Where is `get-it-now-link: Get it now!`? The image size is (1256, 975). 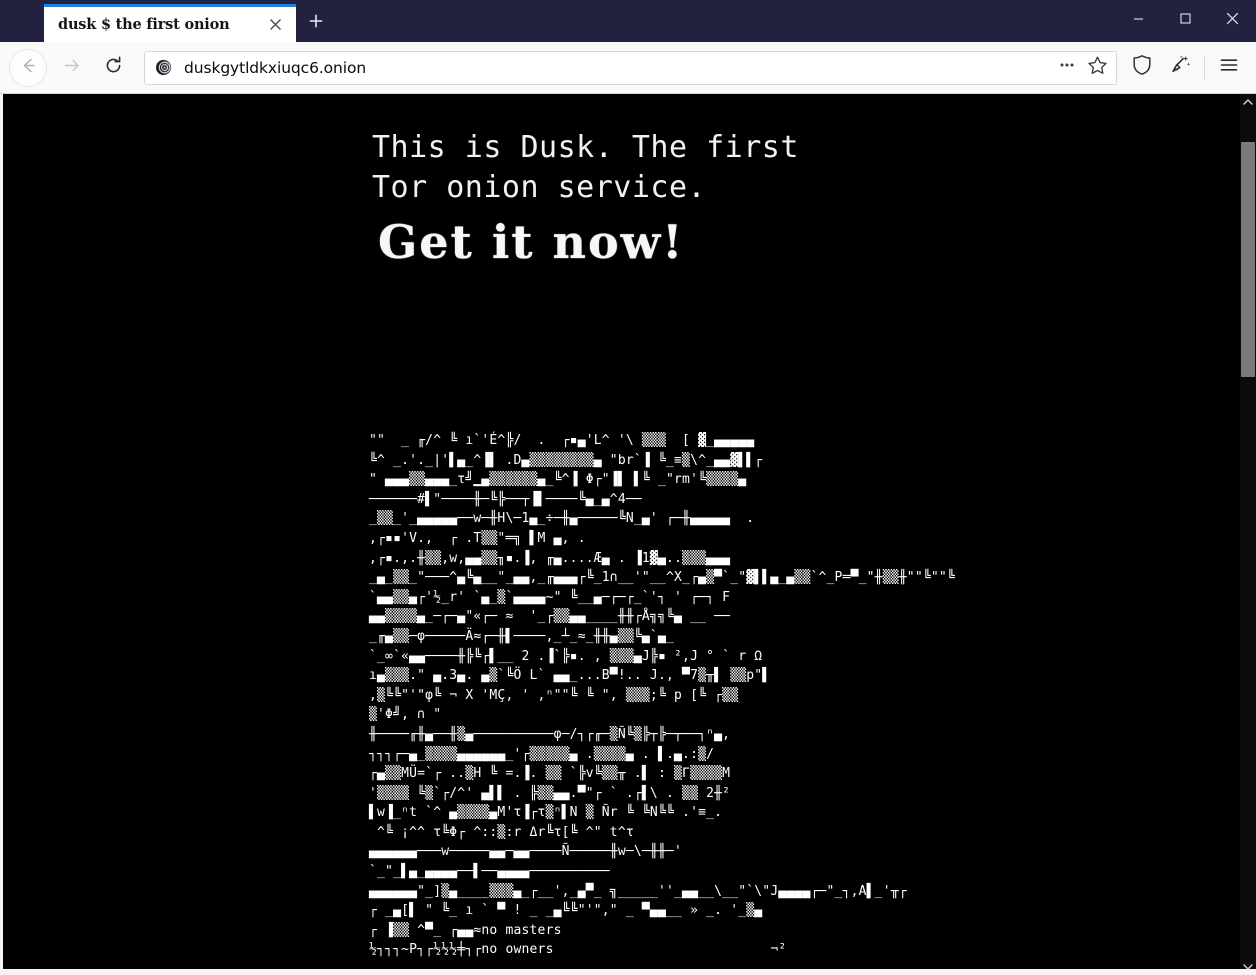
get-it-now-link: Get it now! is located at coordinates (695, 242).